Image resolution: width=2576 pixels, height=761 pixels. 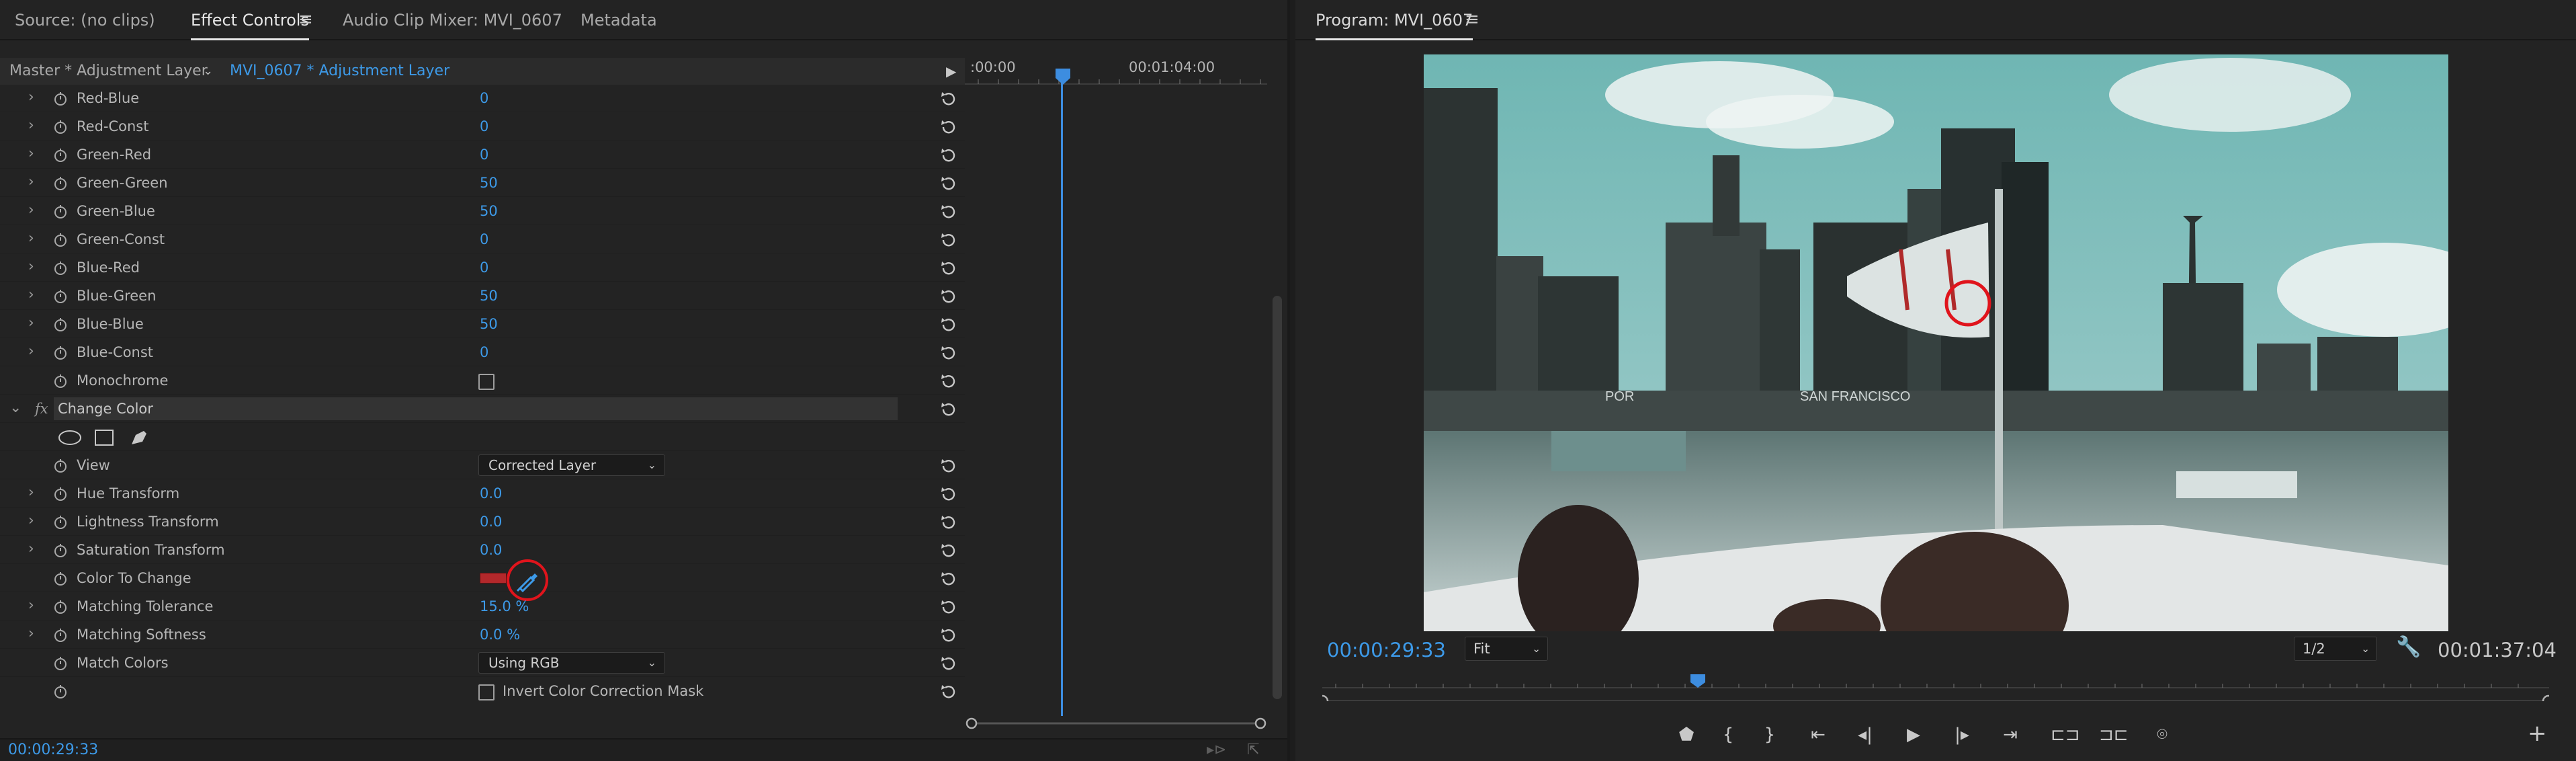 What do you see at coordinates (1686, 735) in the screenshot?
I see `add-marker-icon: ⬟` at bounding box center [1686, 735].